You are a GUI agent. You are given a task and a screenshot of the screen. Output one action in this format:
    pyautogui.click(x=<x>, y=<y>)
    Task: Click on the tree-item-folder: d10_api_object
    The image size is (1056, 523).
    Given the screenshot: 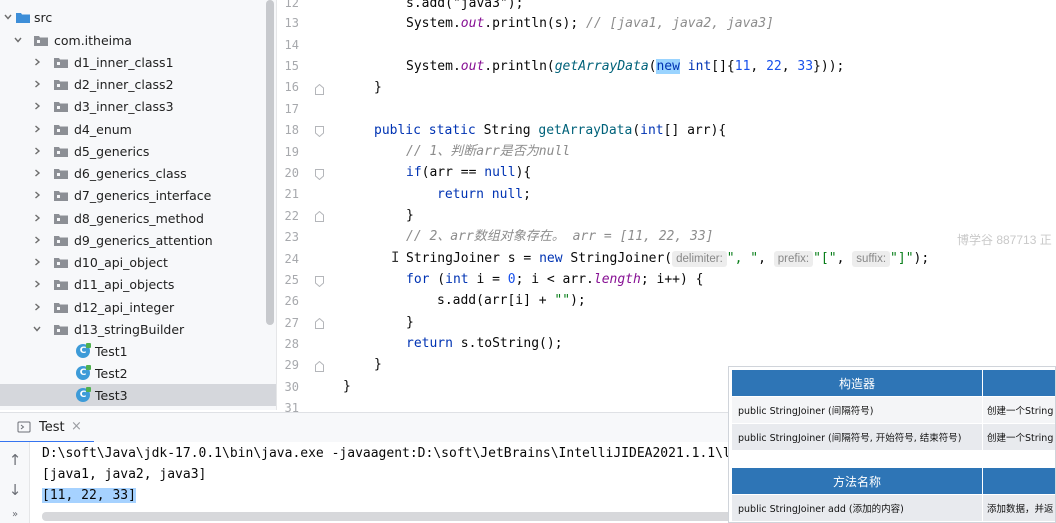 What is the action you would take?
    pyautogui.click(x=138, y=262)
    